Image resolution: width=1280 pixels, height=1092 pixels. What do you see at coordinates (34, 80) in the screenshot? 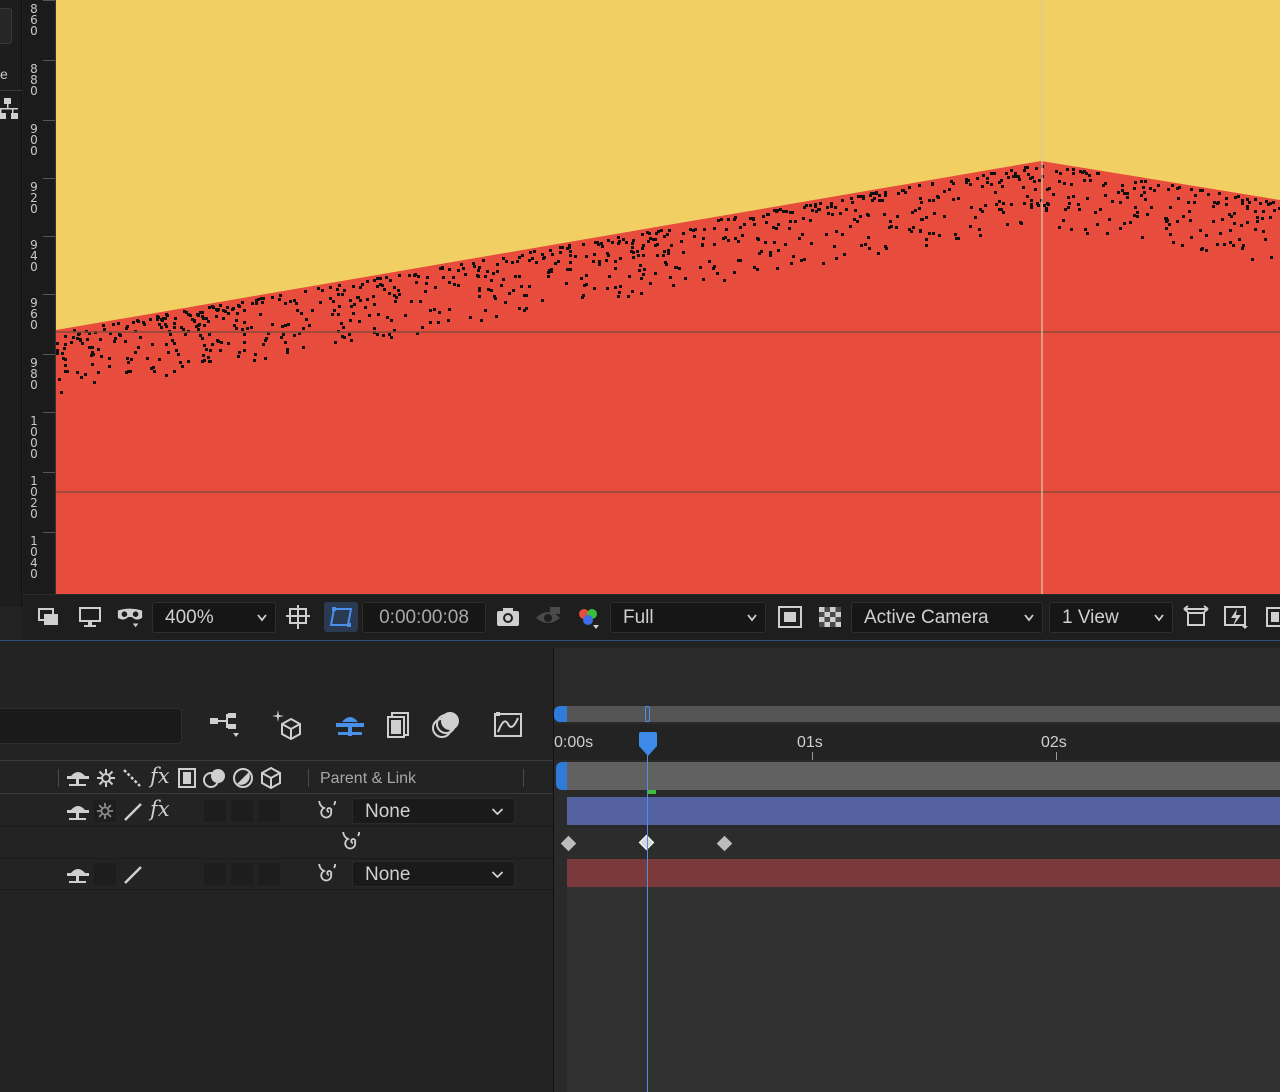
I see `ruler-label: 880` at bounding box center [34, 80].